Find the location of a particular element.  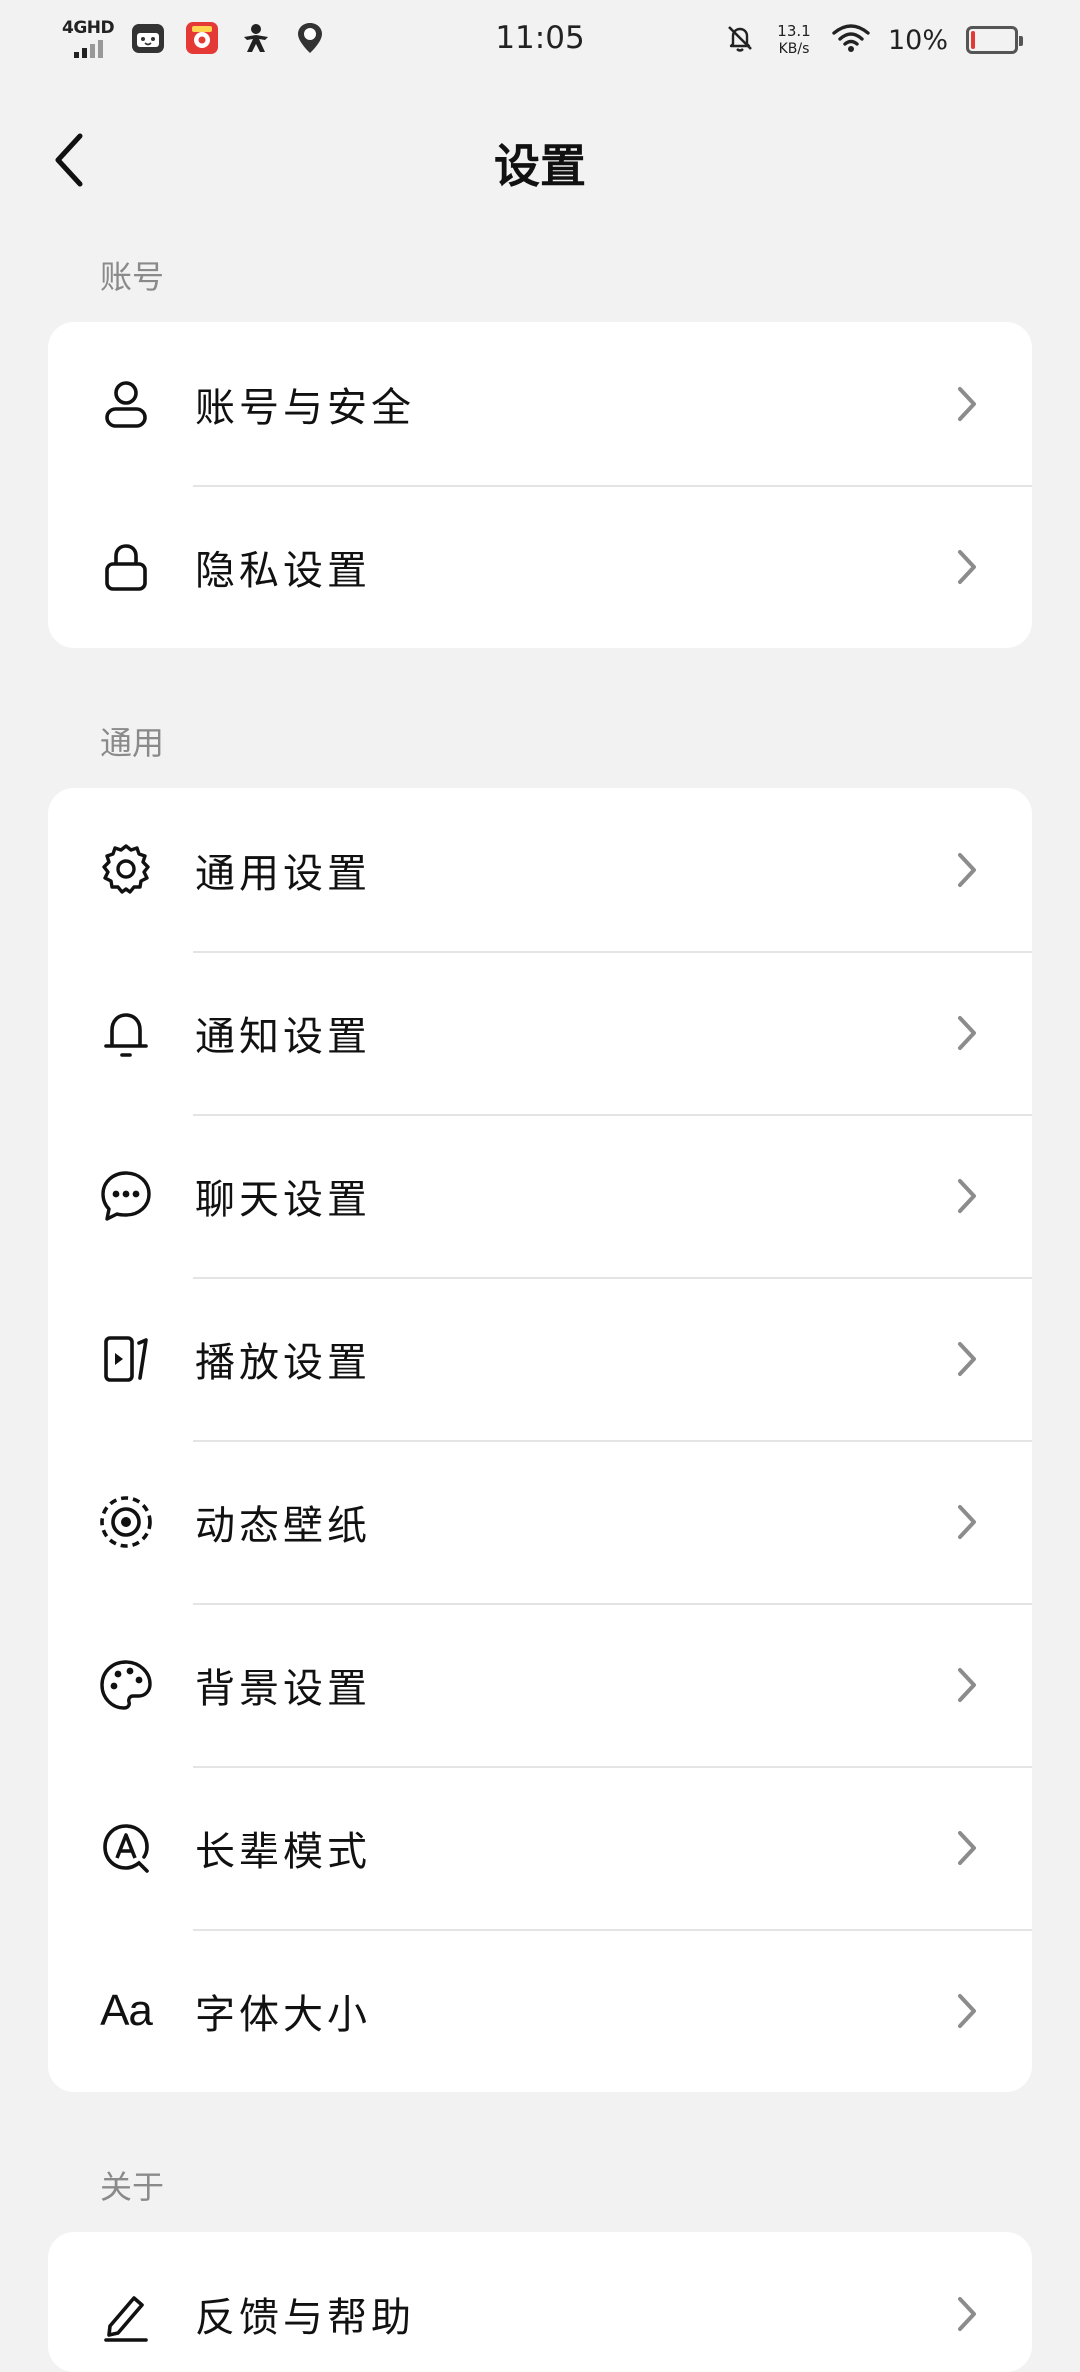

play-screen-icon is located at coordinates (126, 1359).